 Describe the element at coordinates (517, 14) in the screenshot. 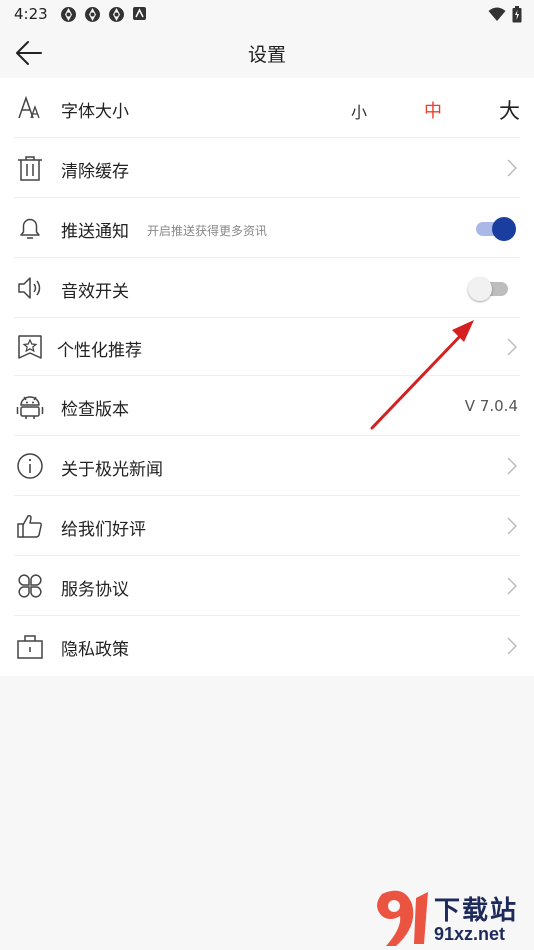

I see `battery-icon` at that location.